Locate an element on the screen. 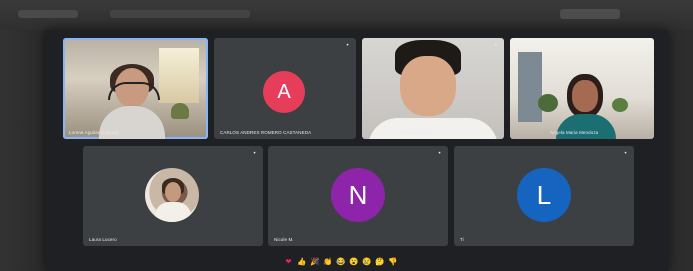 The width and height of the screenshot is (693, 271). photo-face is located at coordinates (173, 192).